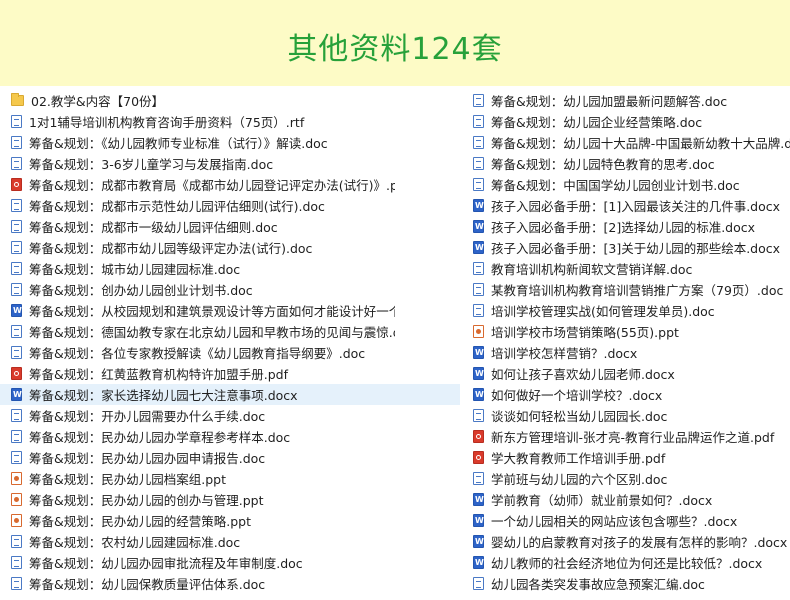 Image resolution: width=790 pixels, height=600 pixels. I want to click on file-item: 筹备&规划：成都市一级幼儿园评估细则.doc, so click(197, 226).